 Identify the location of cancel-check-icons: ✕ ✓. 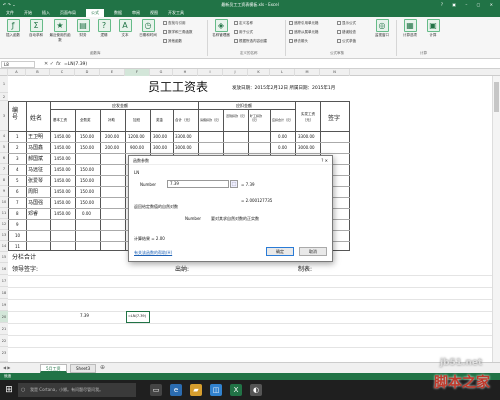
(49, 64).